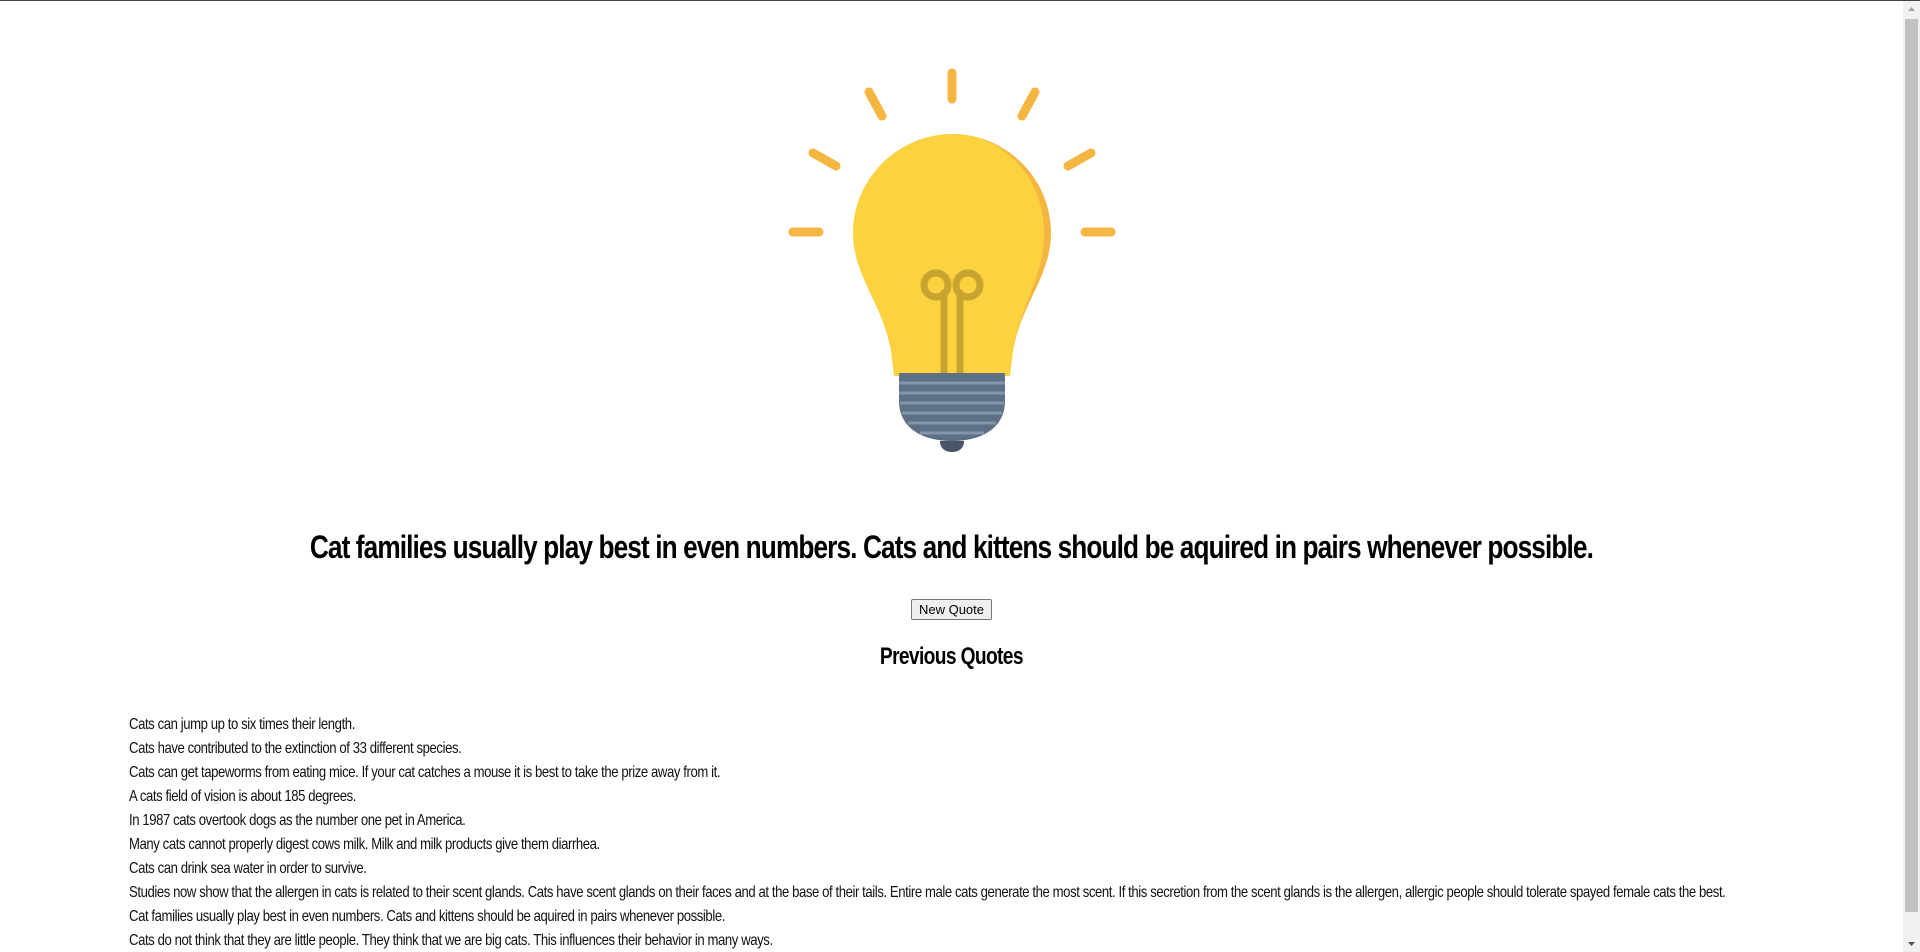  I want to click on scroll-down-arrow-icon, so click(1911, 943).